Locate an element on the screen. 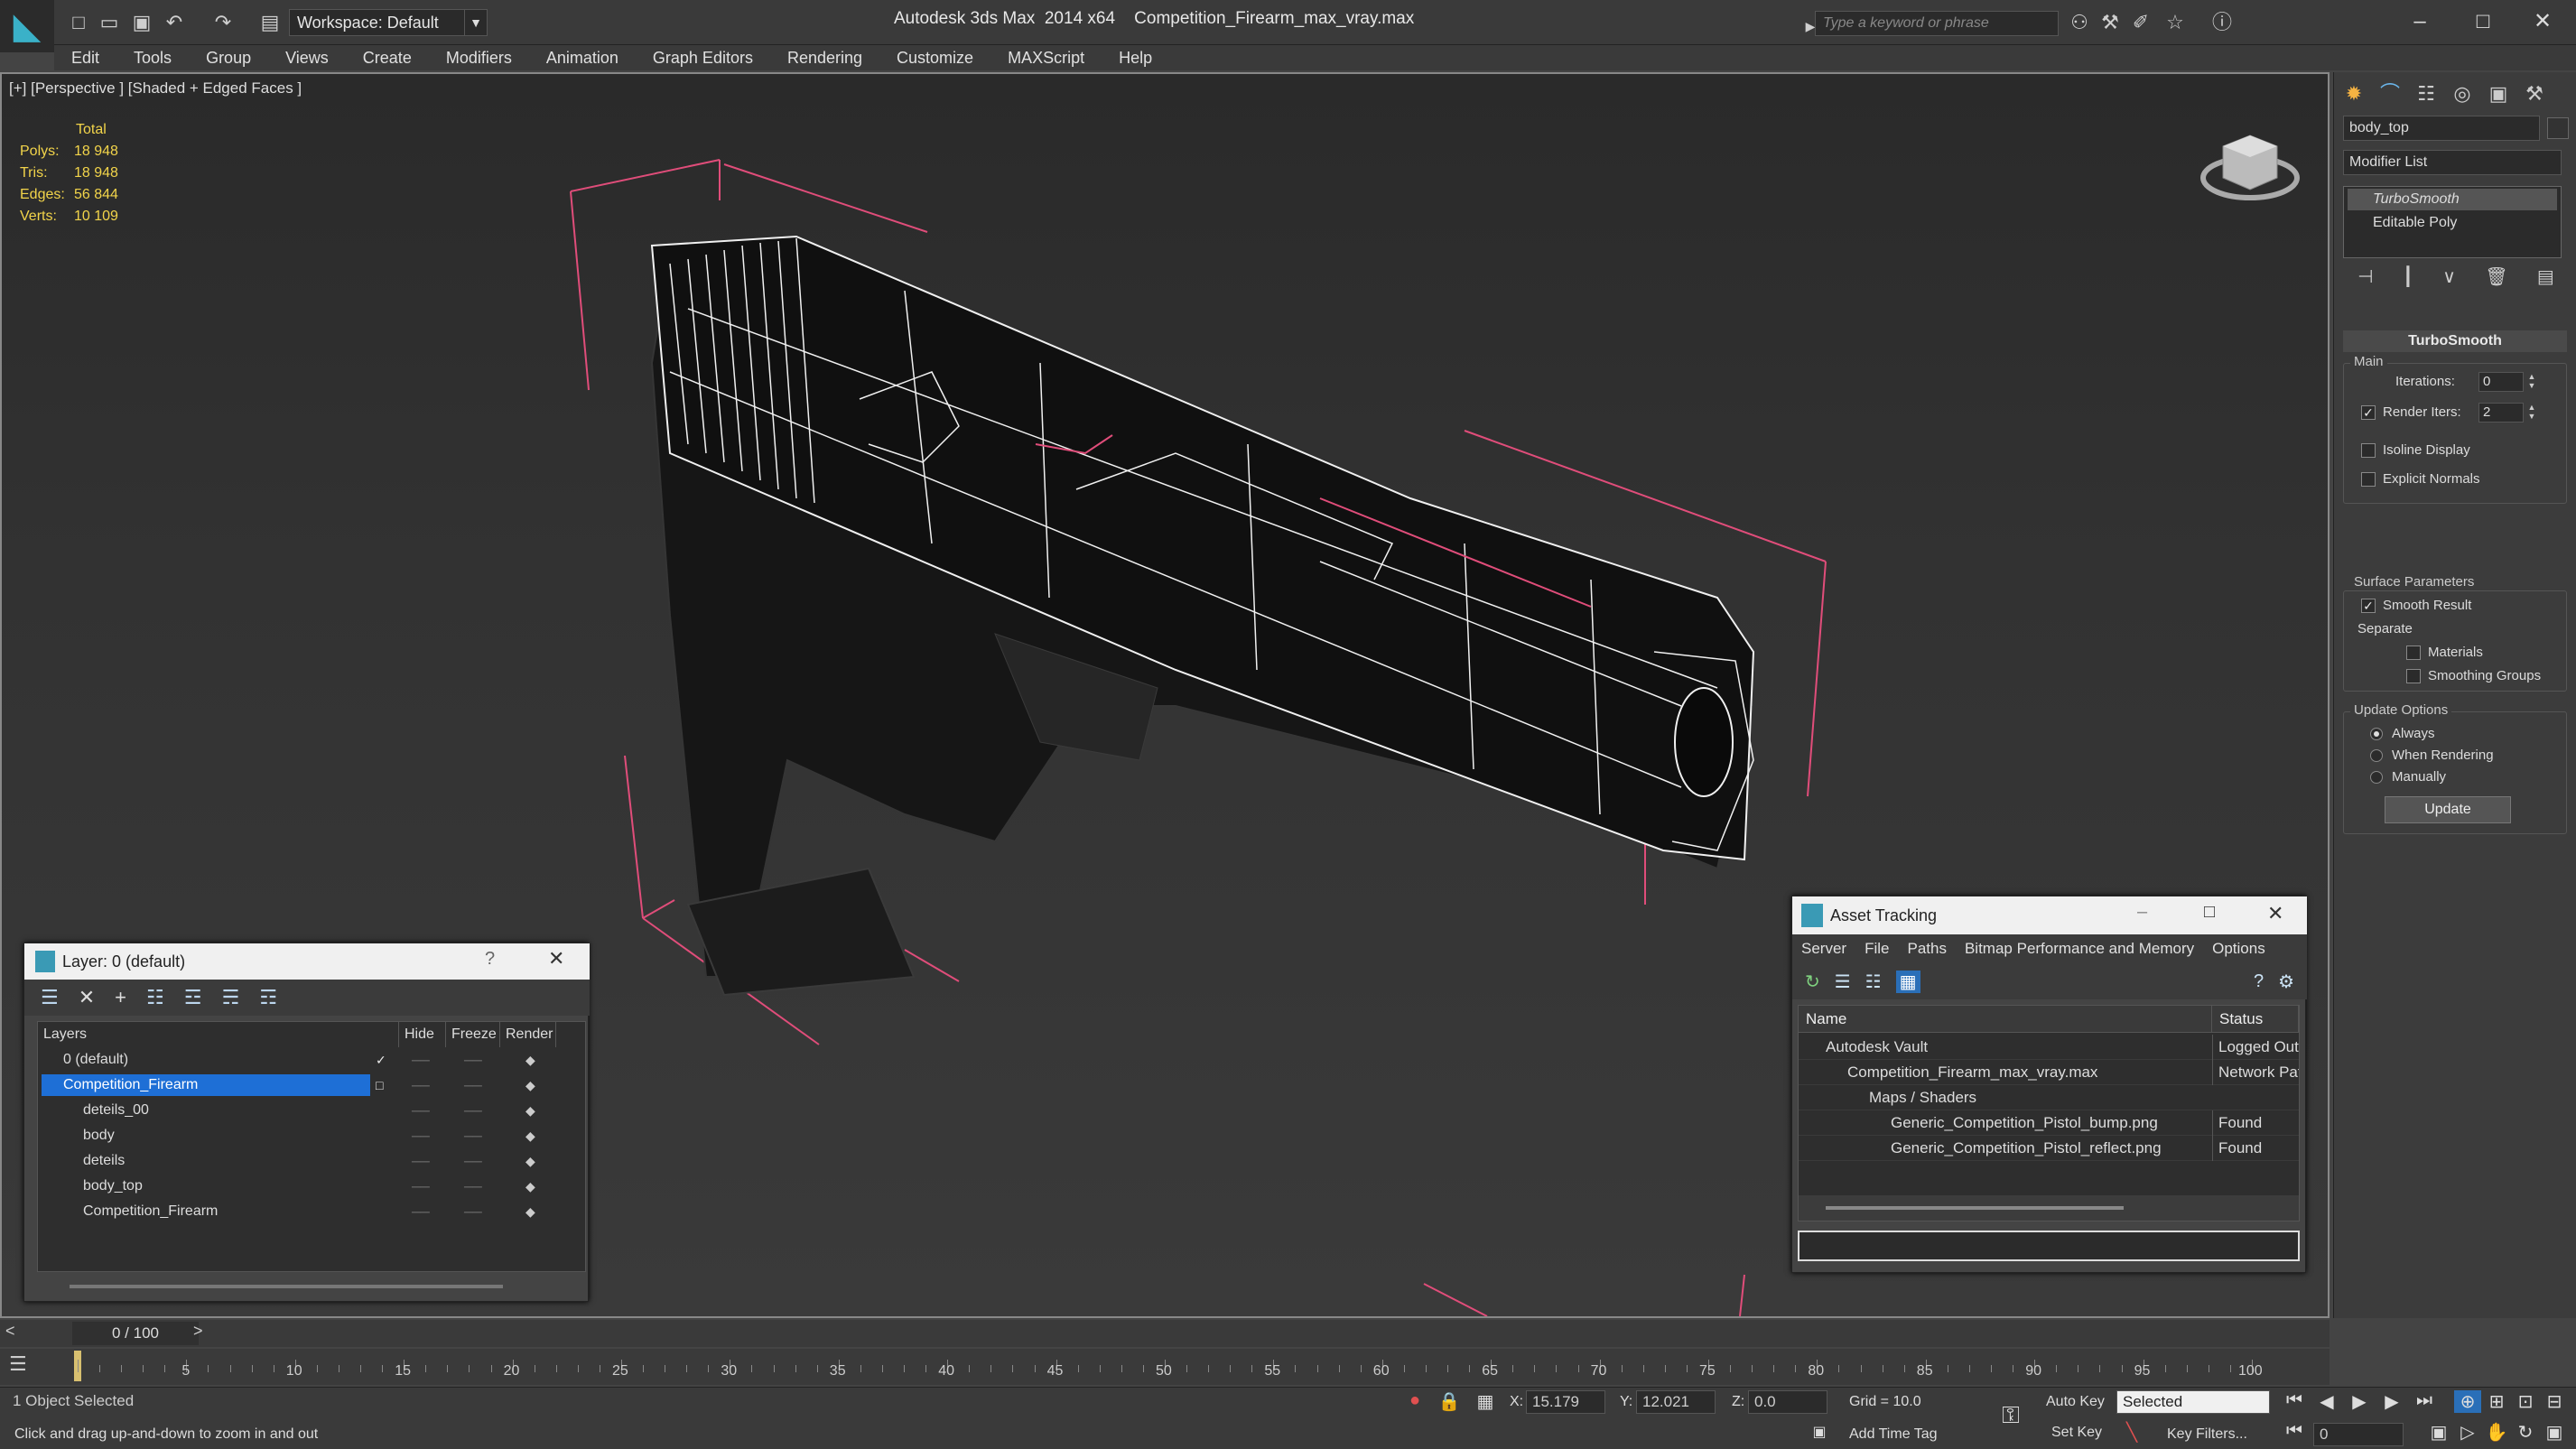  highlight-layer-icon: ☲ is located at coordinates (193, 997).